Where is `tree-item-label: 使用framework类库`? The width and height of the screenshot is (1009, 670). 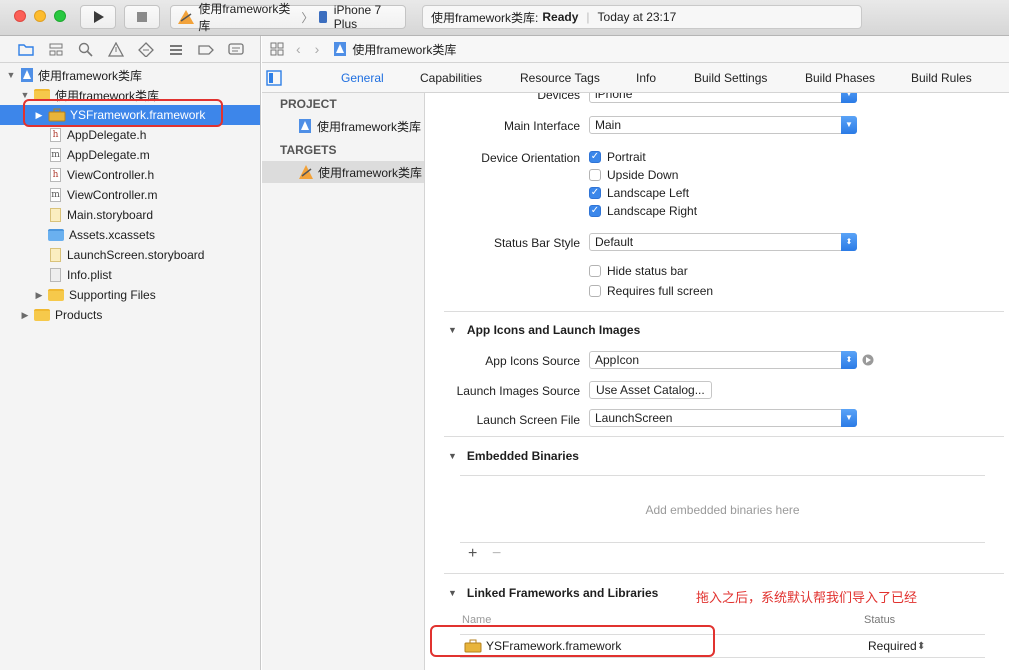 tree-item-label: 使用framework类库 is located at coordinates (90, 75).